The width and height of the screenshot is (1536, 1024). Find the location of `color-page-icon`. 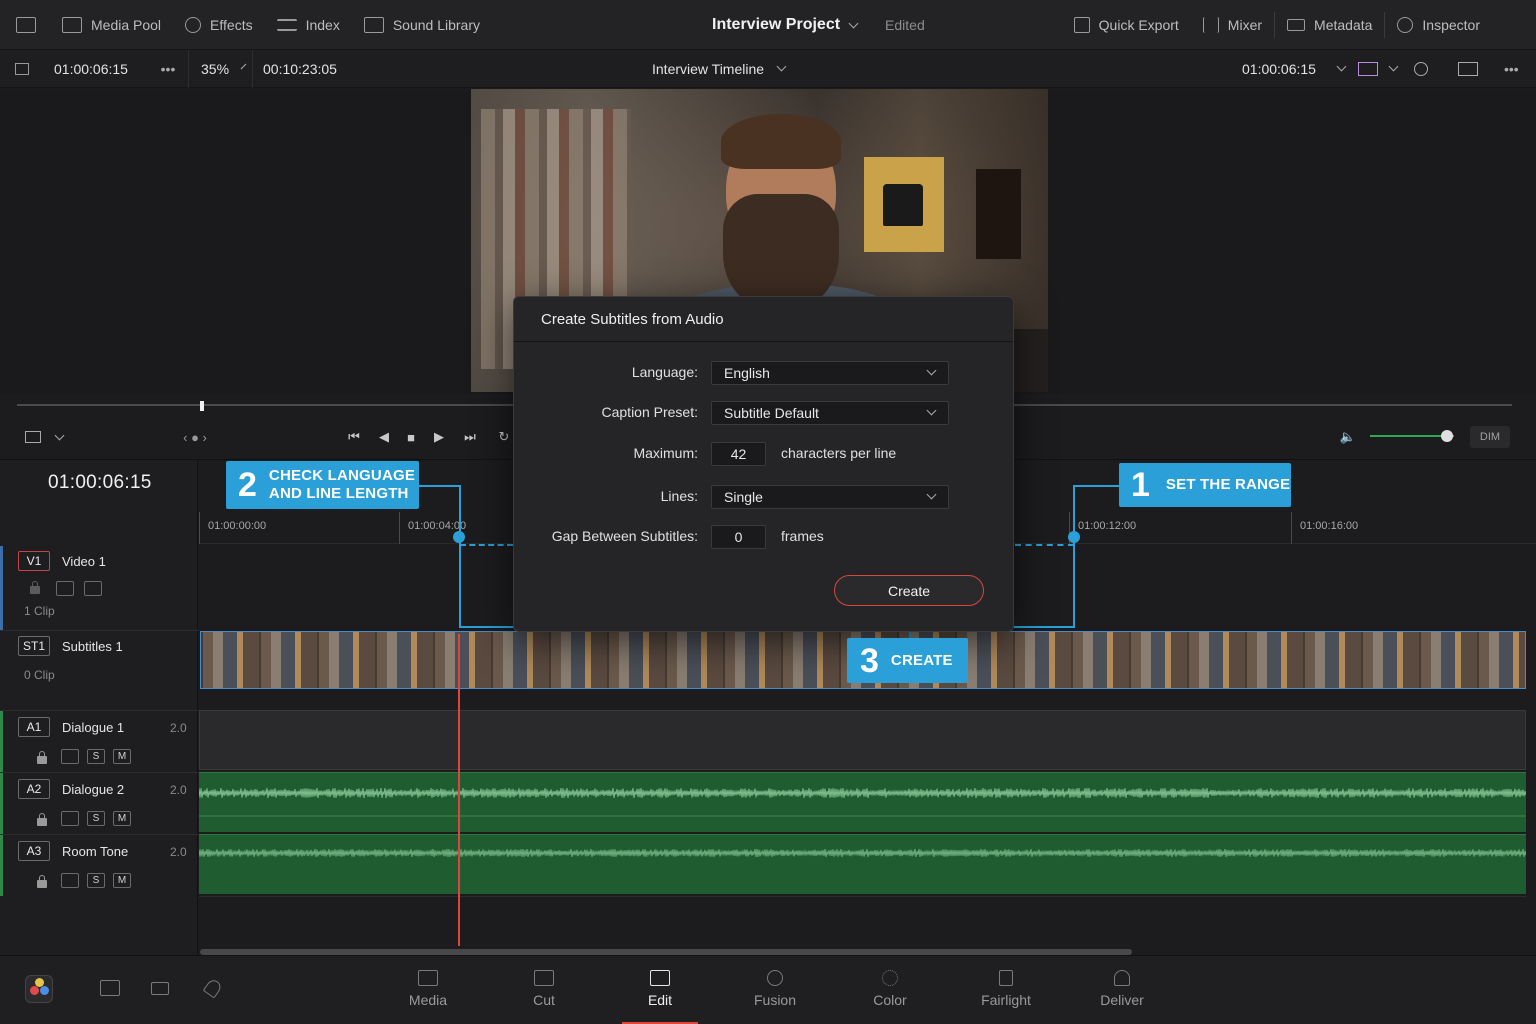

color-page-icon is located at coordinates (890, 978).